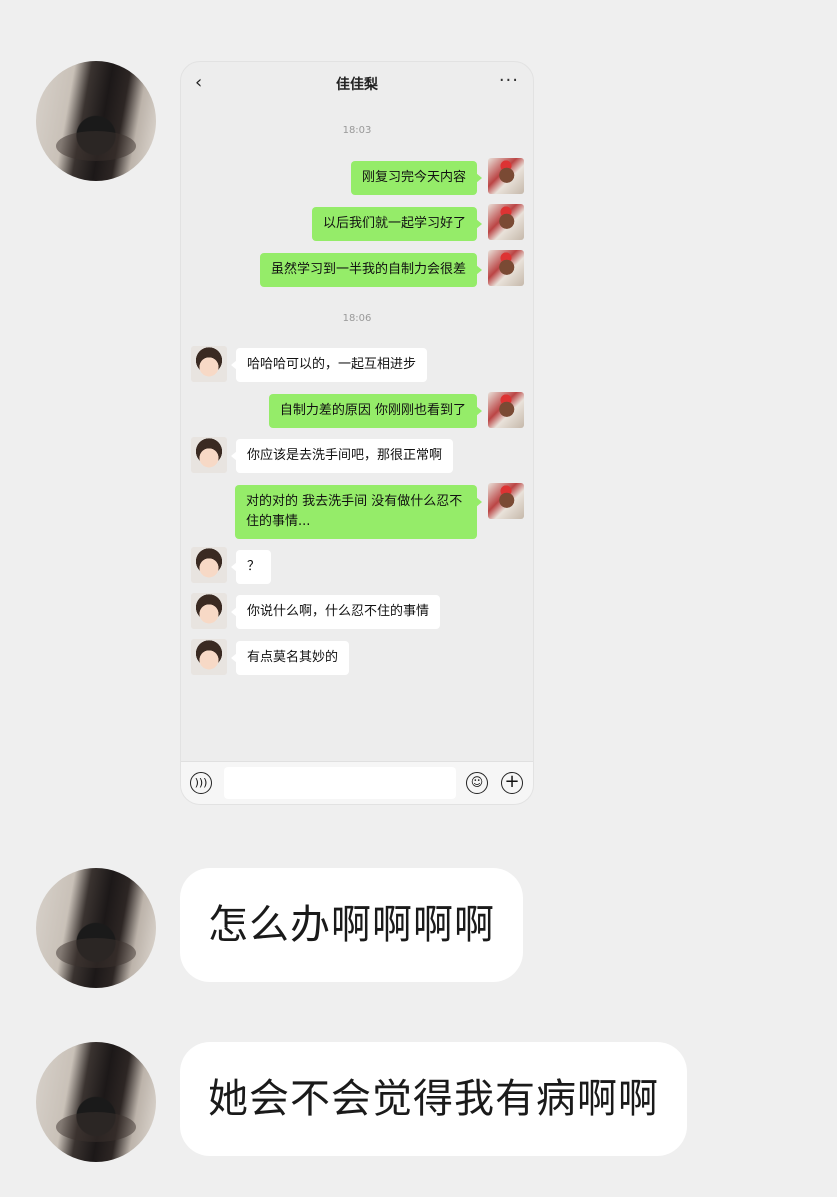 The height and width of the screenshot is (1197, 837). Describe the element at coordinates (512, 783) in the screenshot. I see `plus-icon: +` at that location.